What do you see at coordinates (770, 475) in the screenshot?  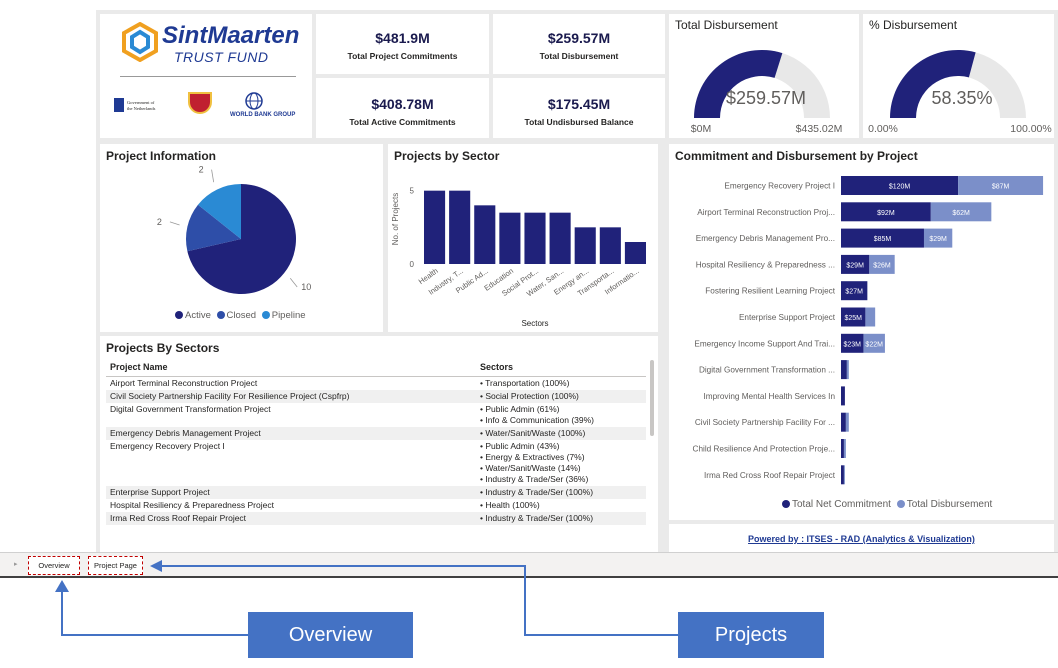 I see `project-category-label: Irma Red Cross Roof Repair Project` at bounding box center [770, 475].